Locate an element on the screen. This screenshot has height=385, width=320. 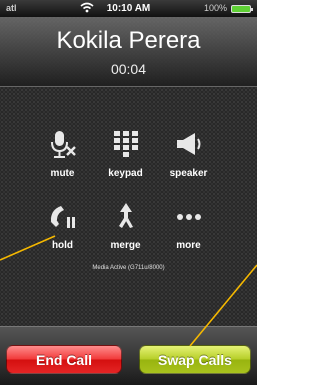
hold-button: hold is located at coordinates (62, 228).